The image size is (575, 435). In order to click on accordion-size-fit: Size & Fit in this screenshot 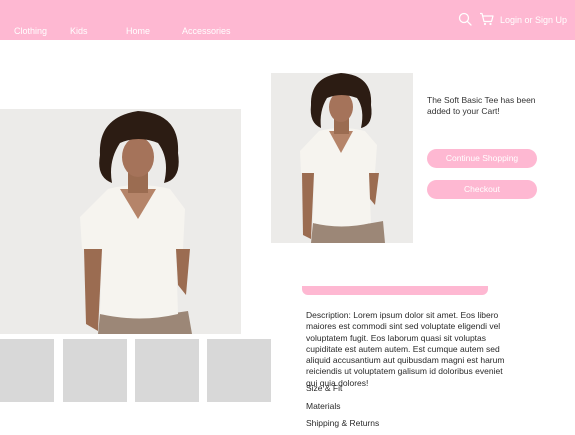, I will do `click(324, 388)`.